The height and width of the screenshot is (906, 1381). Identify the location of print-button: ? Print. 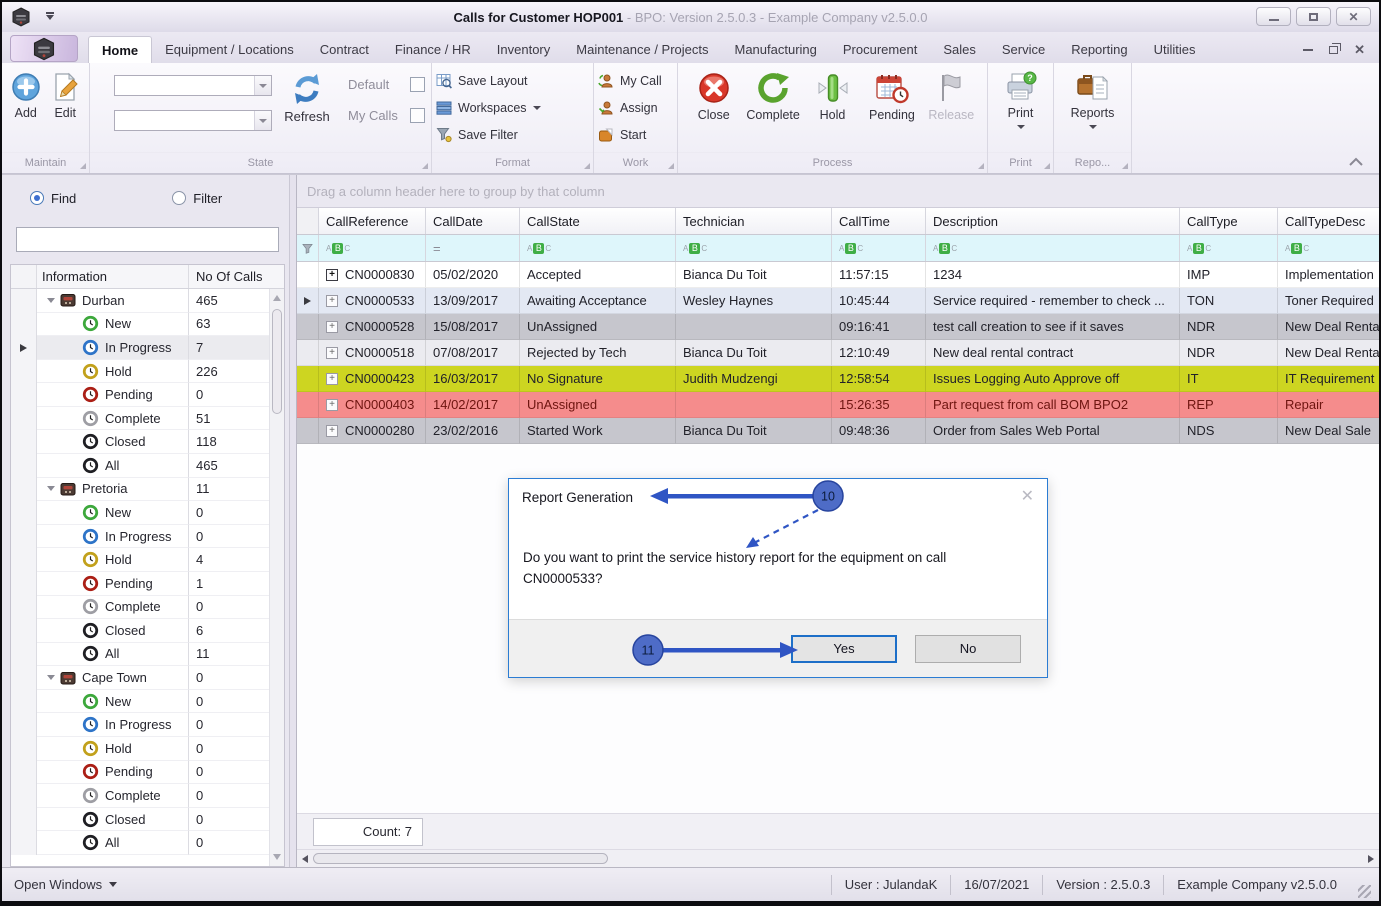
(1020, 109).